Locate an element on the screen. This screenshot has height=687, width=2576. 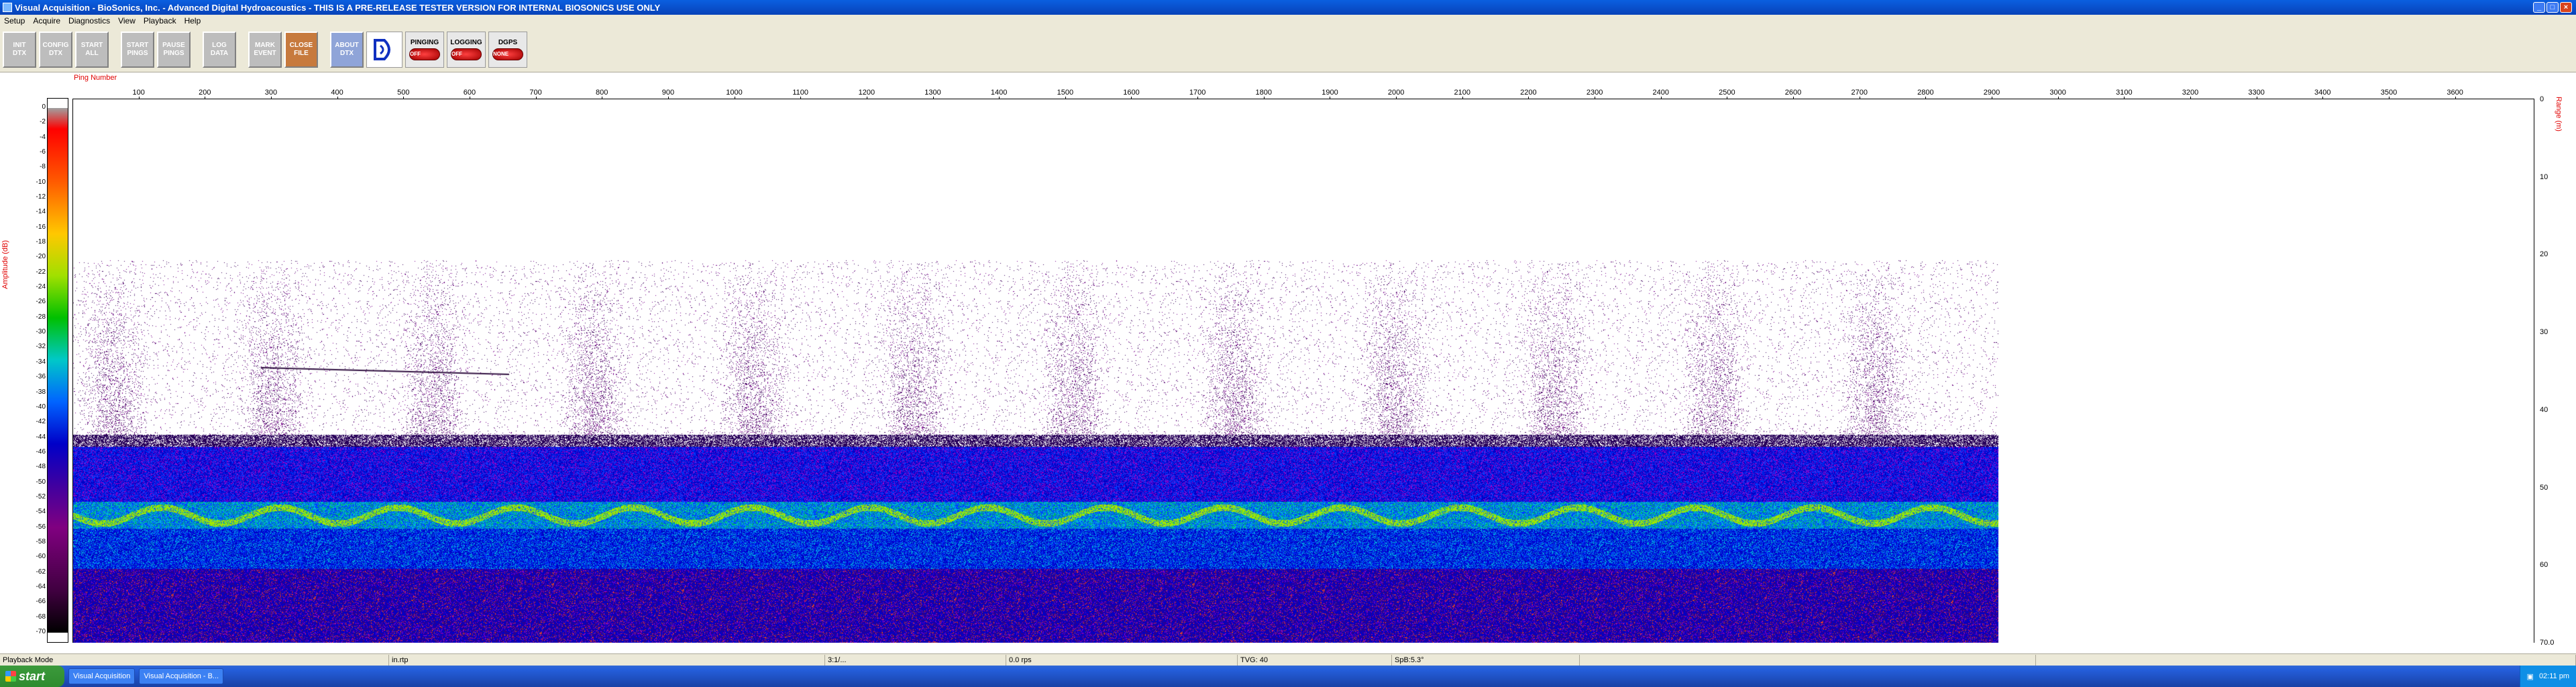
range-tick-label: 20 is located at coordinates (2544, 254).